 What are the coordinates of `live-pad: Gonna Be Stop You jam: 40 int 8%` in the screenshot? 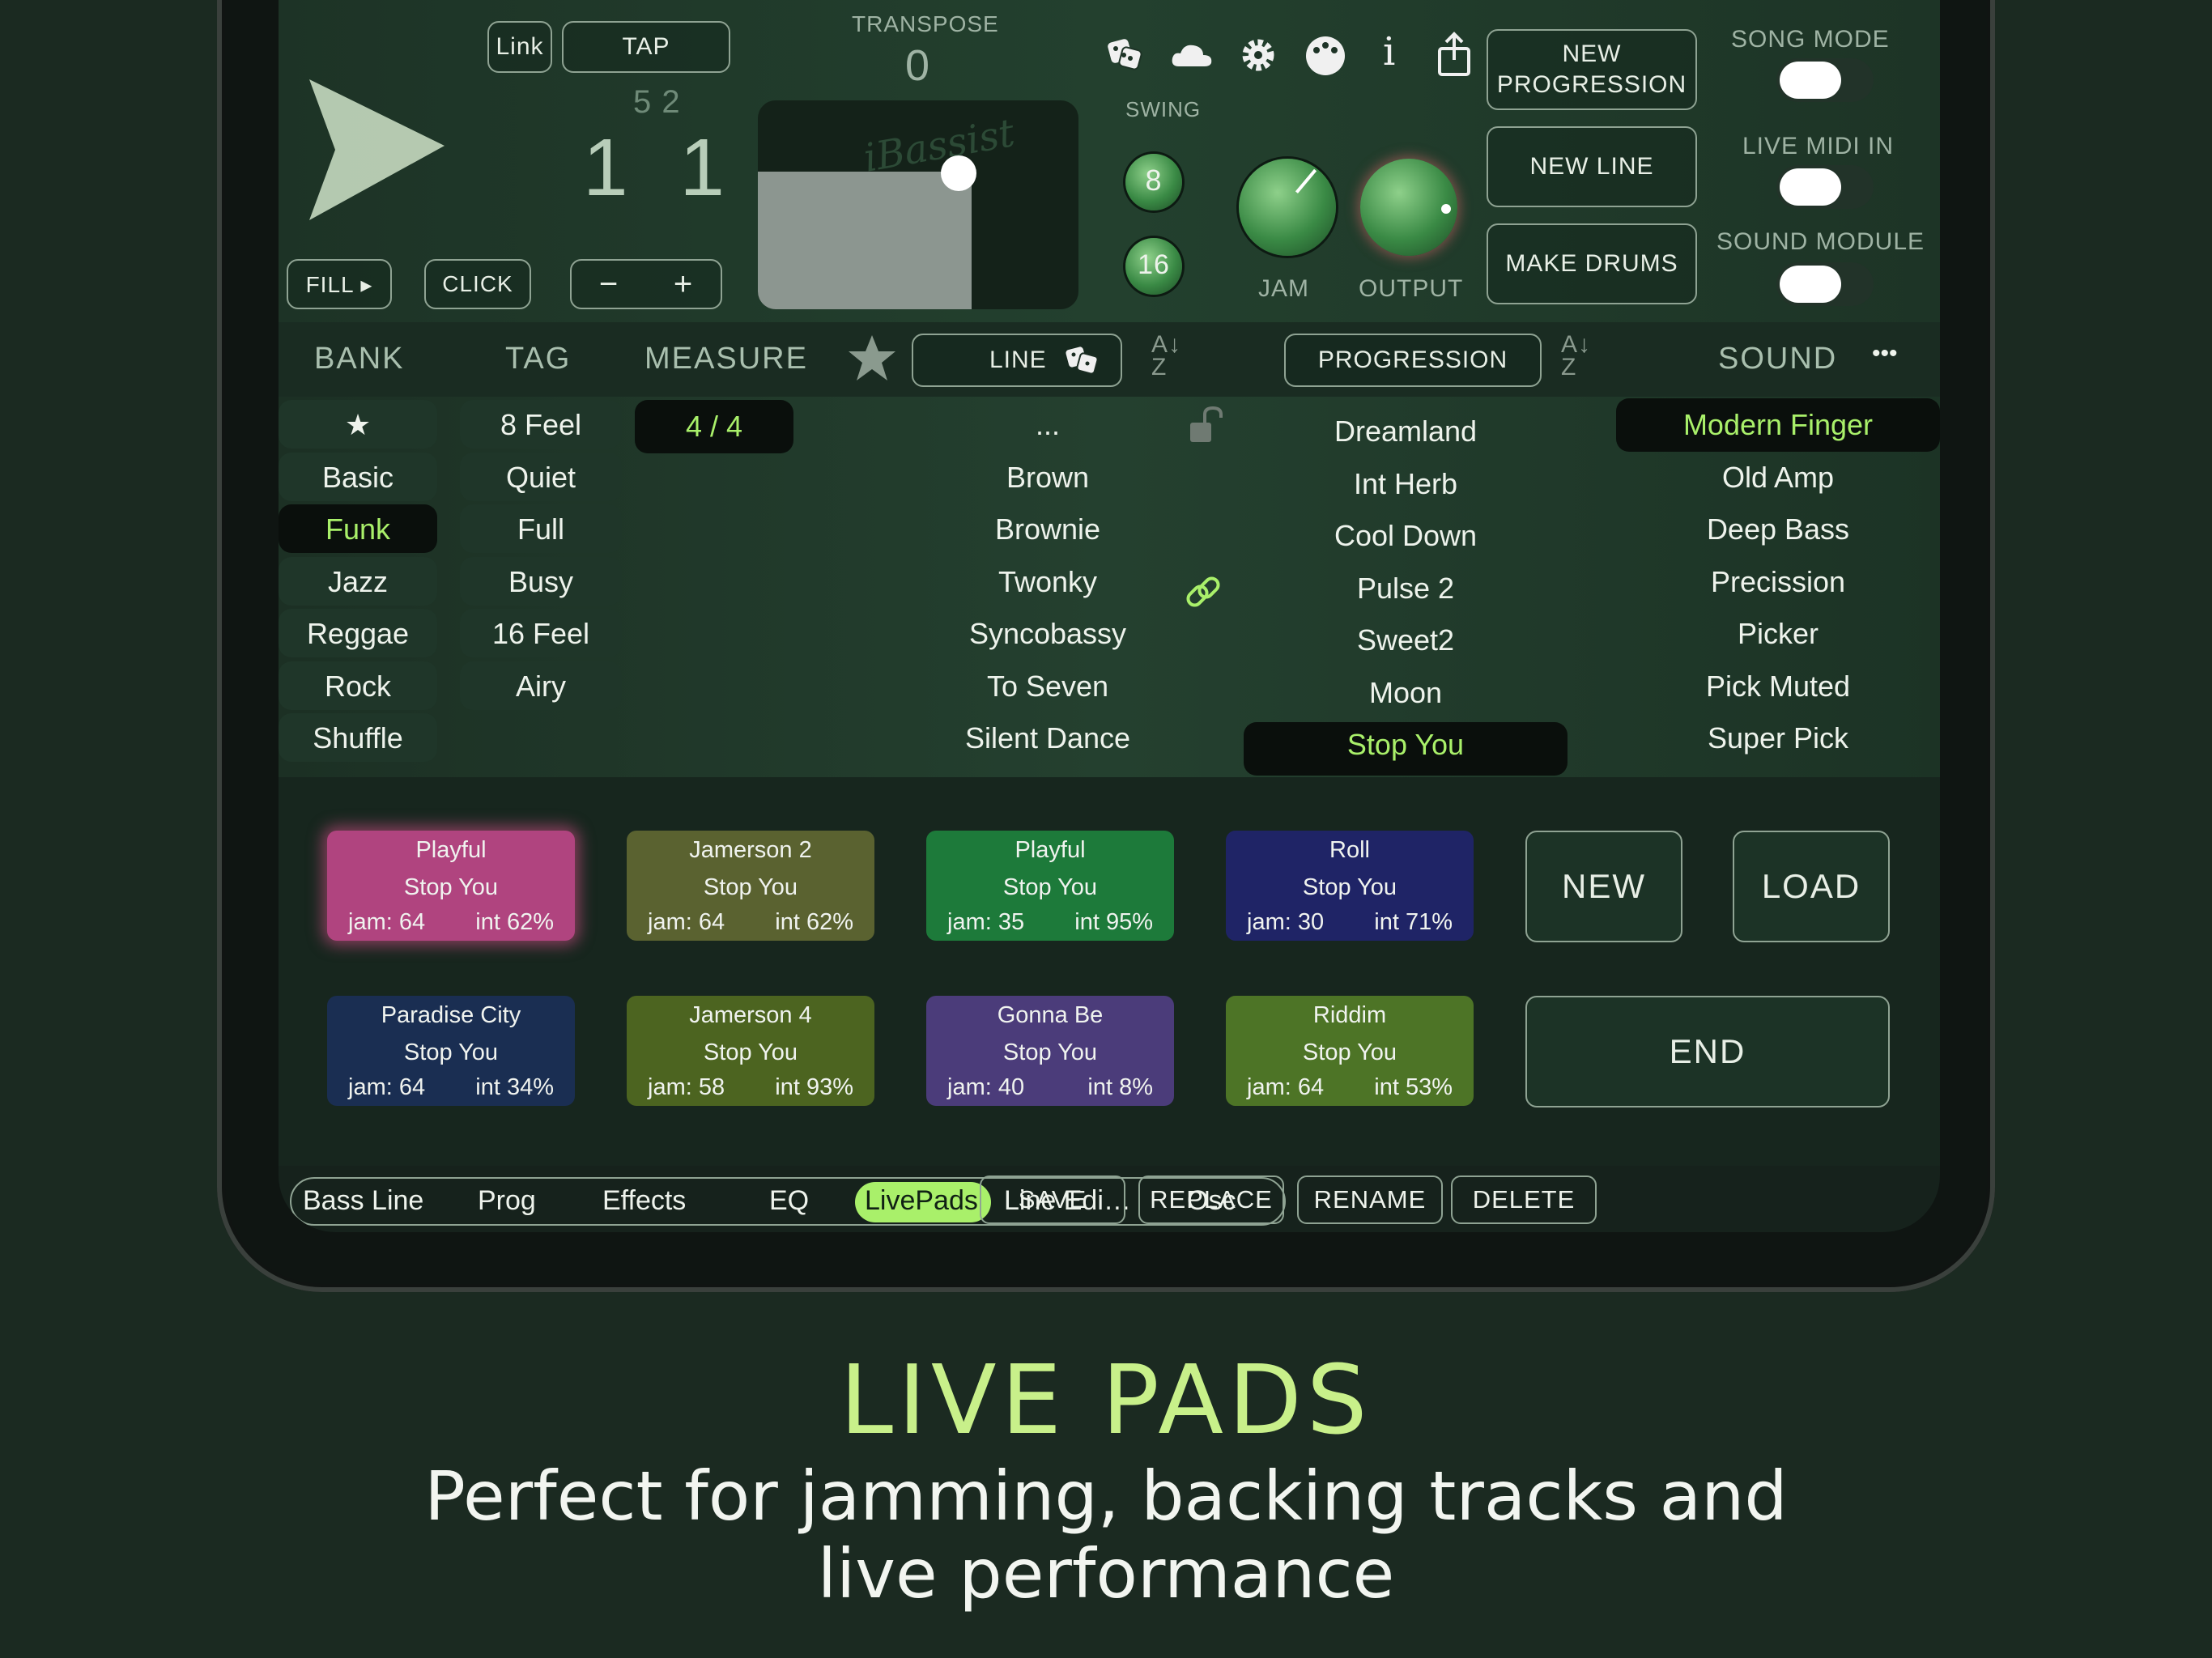 It's located at (1050, 1051).